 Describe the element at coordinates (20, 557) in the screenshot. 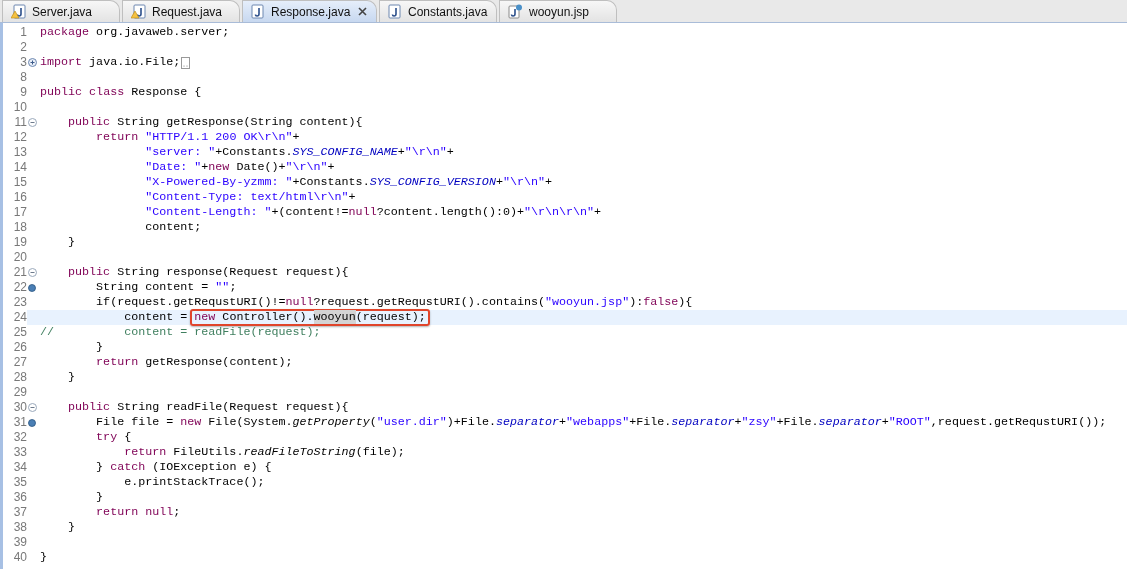

I see `line-number: 40` at that location.